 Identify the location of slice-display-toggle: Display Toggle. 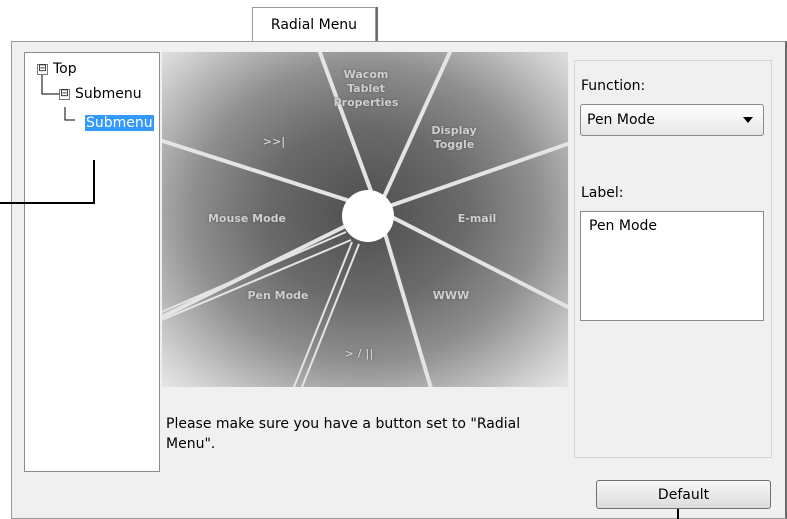
(454, 137).